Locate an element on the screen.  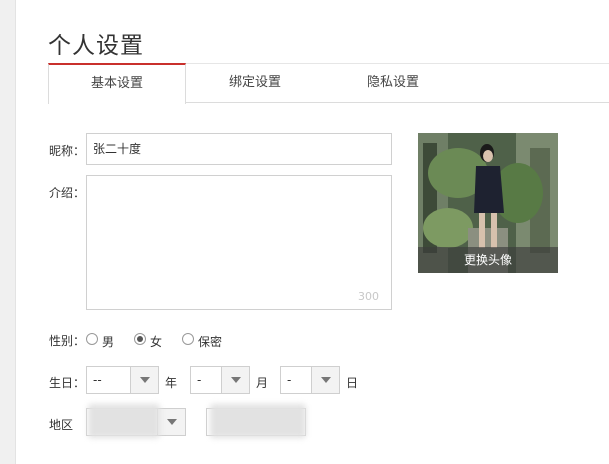
gender-male-label: 男 is located at coordinates (108, 342).